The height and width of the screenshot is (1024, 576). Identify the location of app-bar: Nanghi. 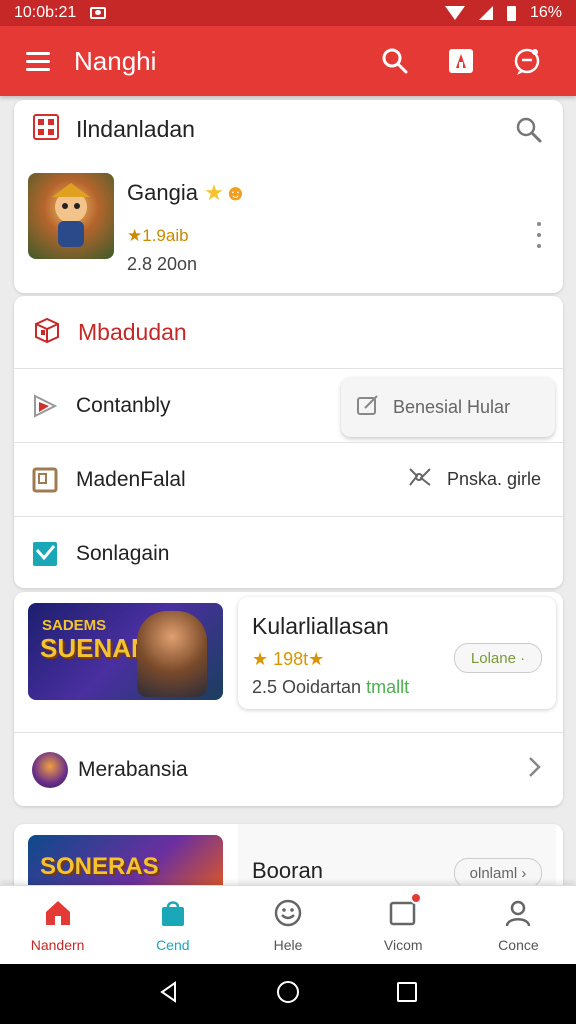
(288, 61).